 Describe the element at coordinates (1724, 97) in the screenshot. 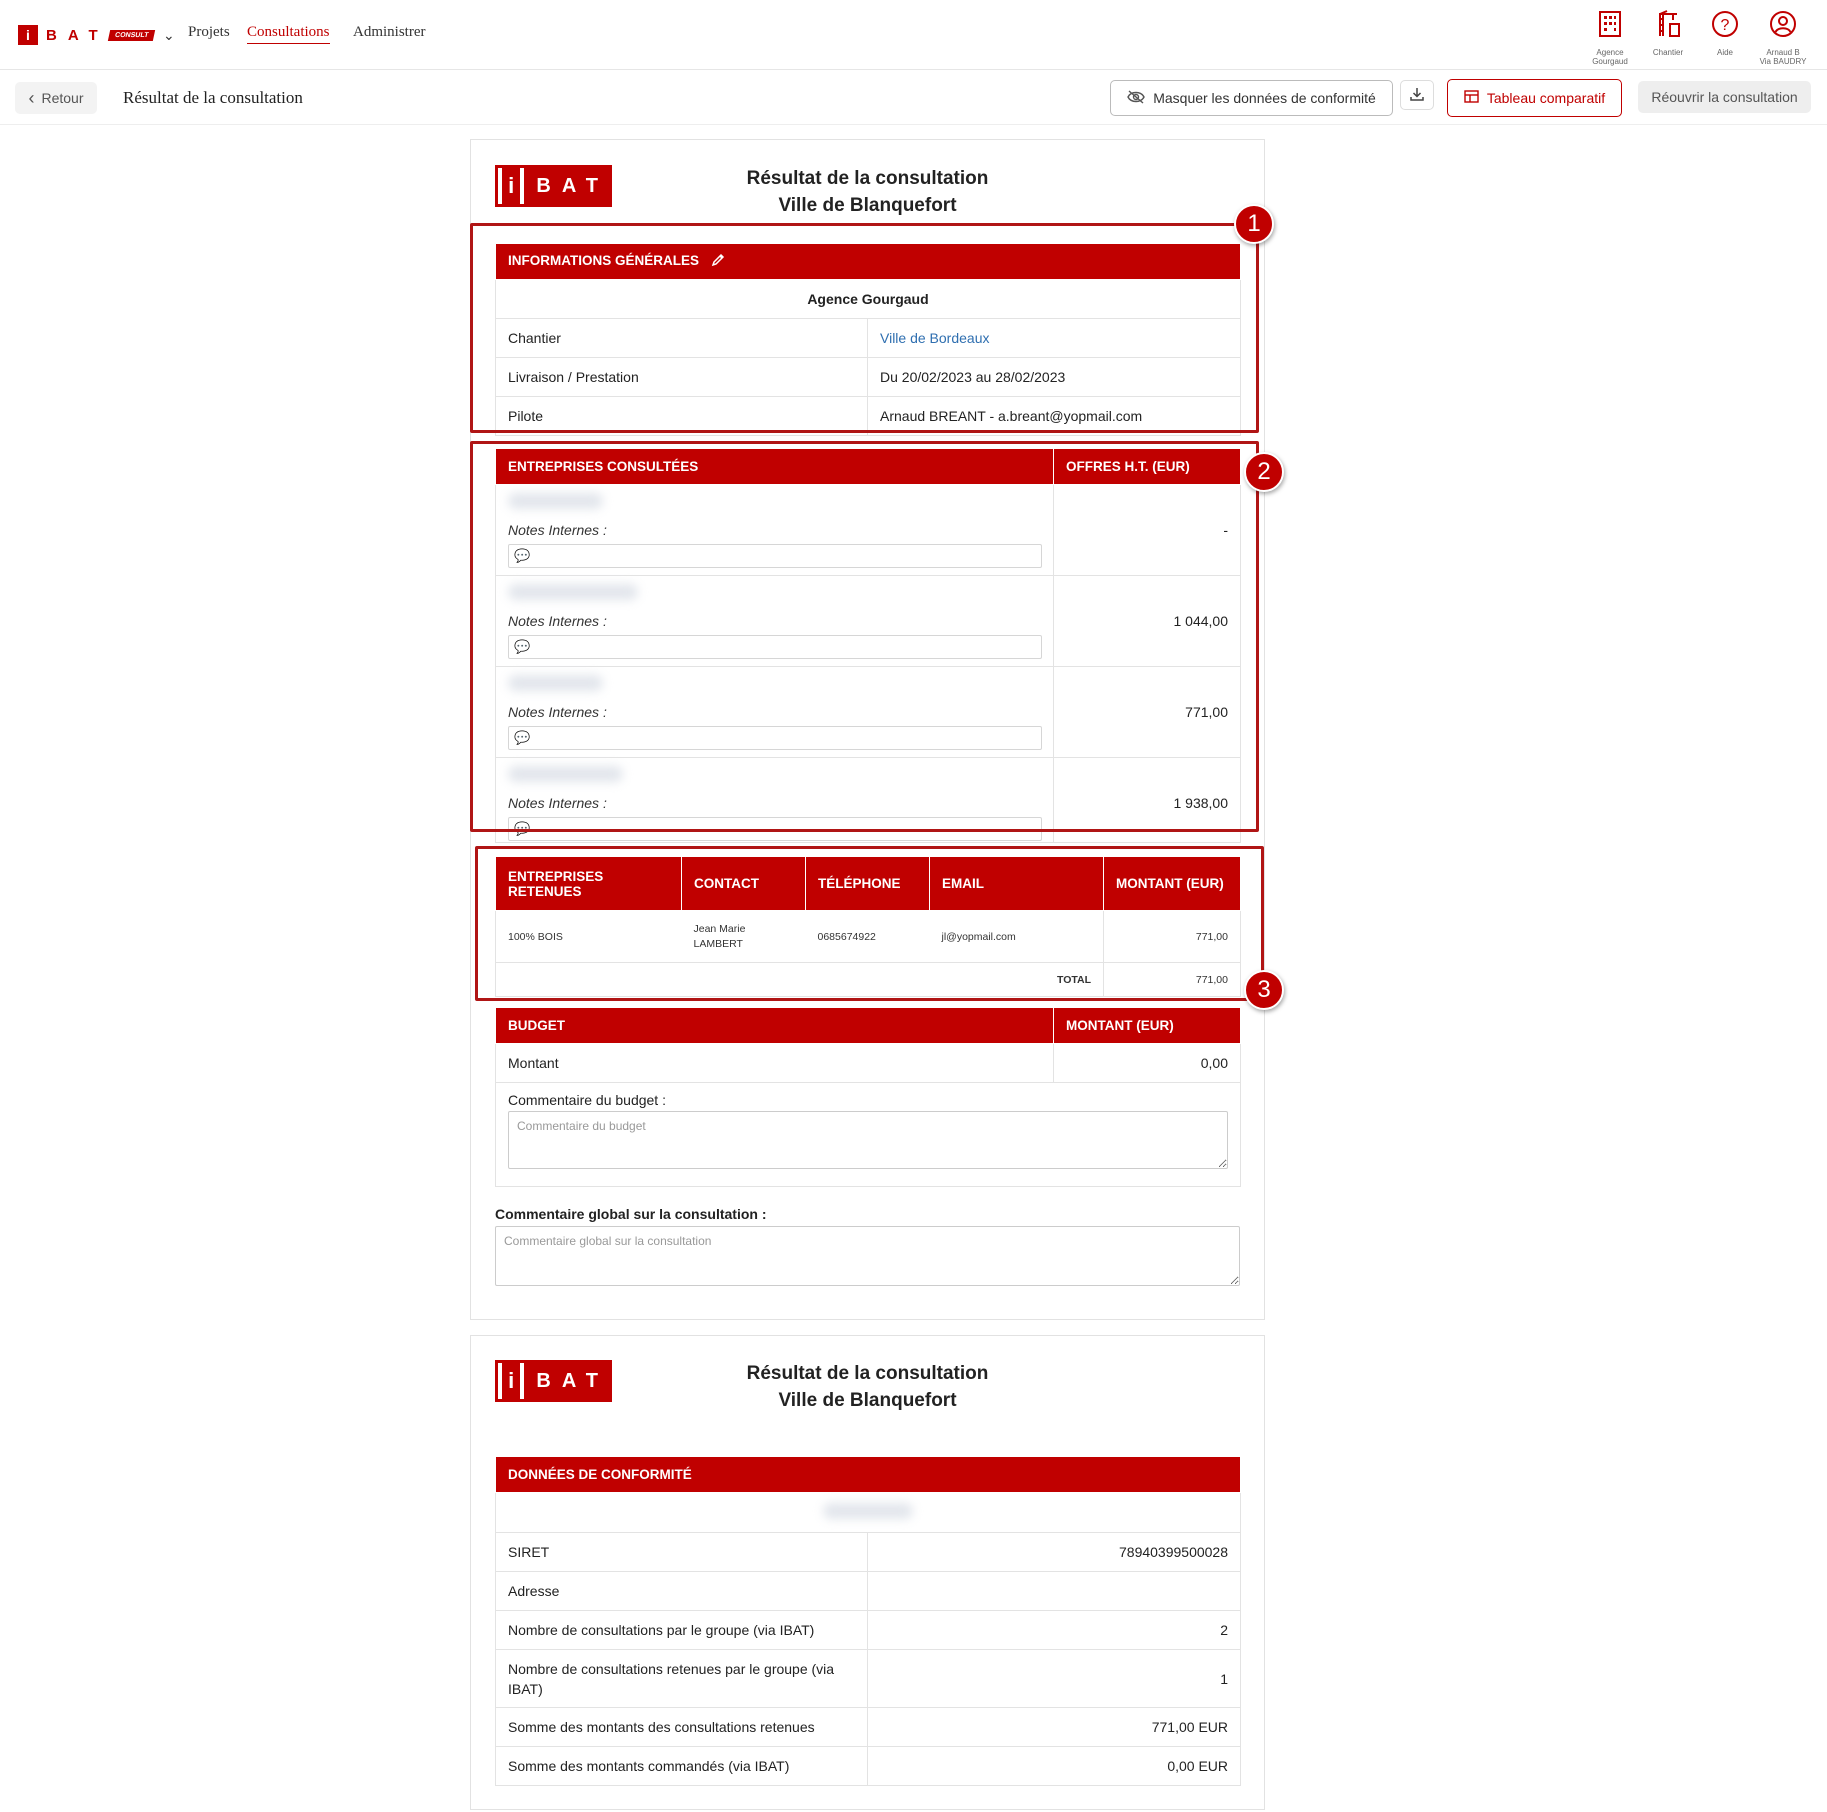

I see `reopen-consultation-button: Réouvrir la consultation` at that location.